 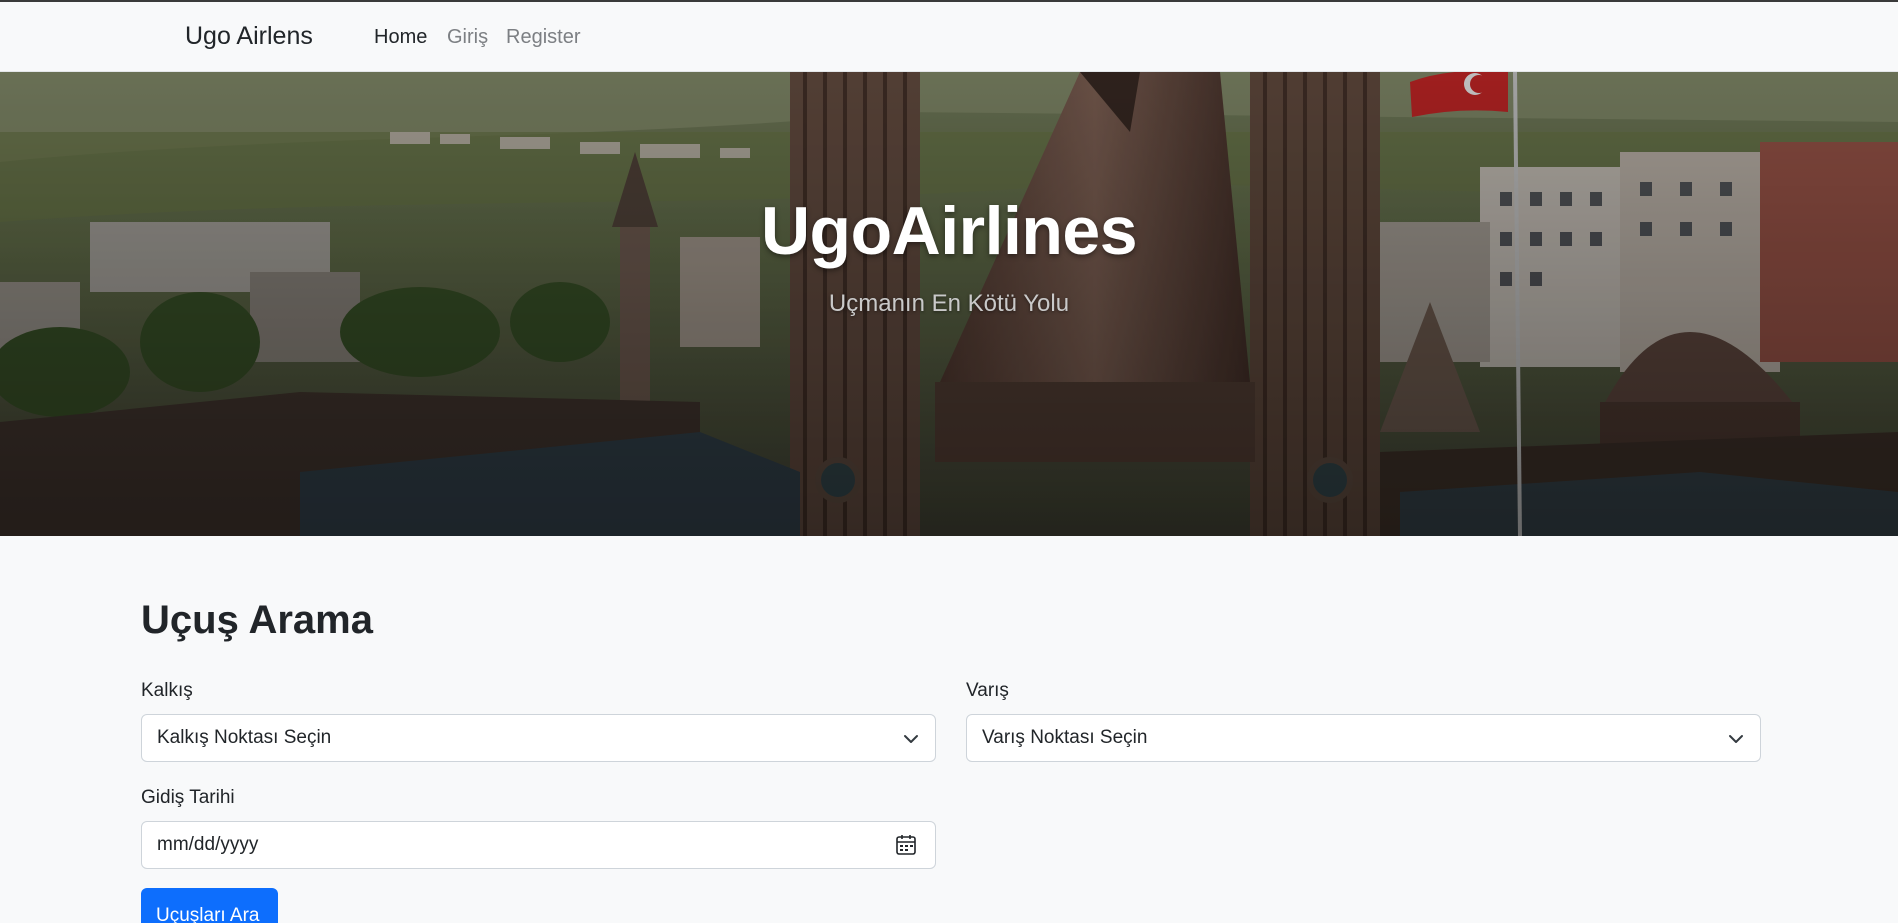 What do you see at coordinates (400, 37) in the screenshot?
I see `nav-link-home: Home` at bounding box center [400, 37].